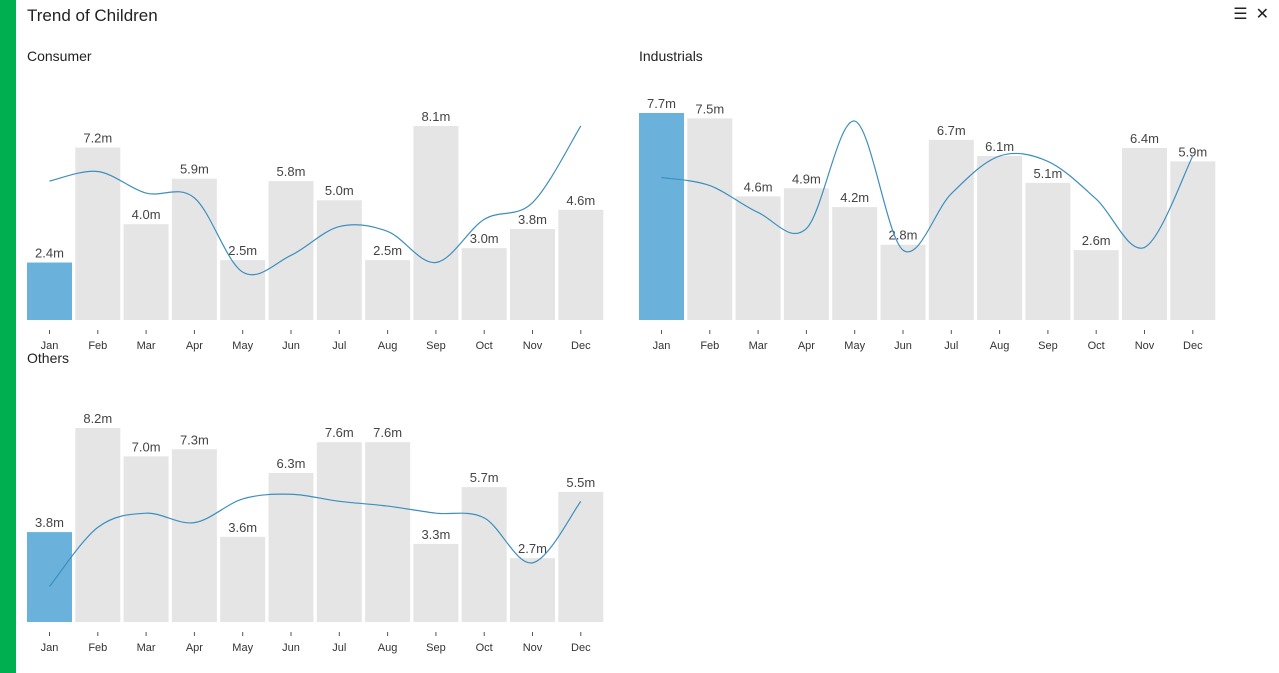 This screenshot has height=673, width=1279. I want to click on others-bar-jul, so click(339, 532).